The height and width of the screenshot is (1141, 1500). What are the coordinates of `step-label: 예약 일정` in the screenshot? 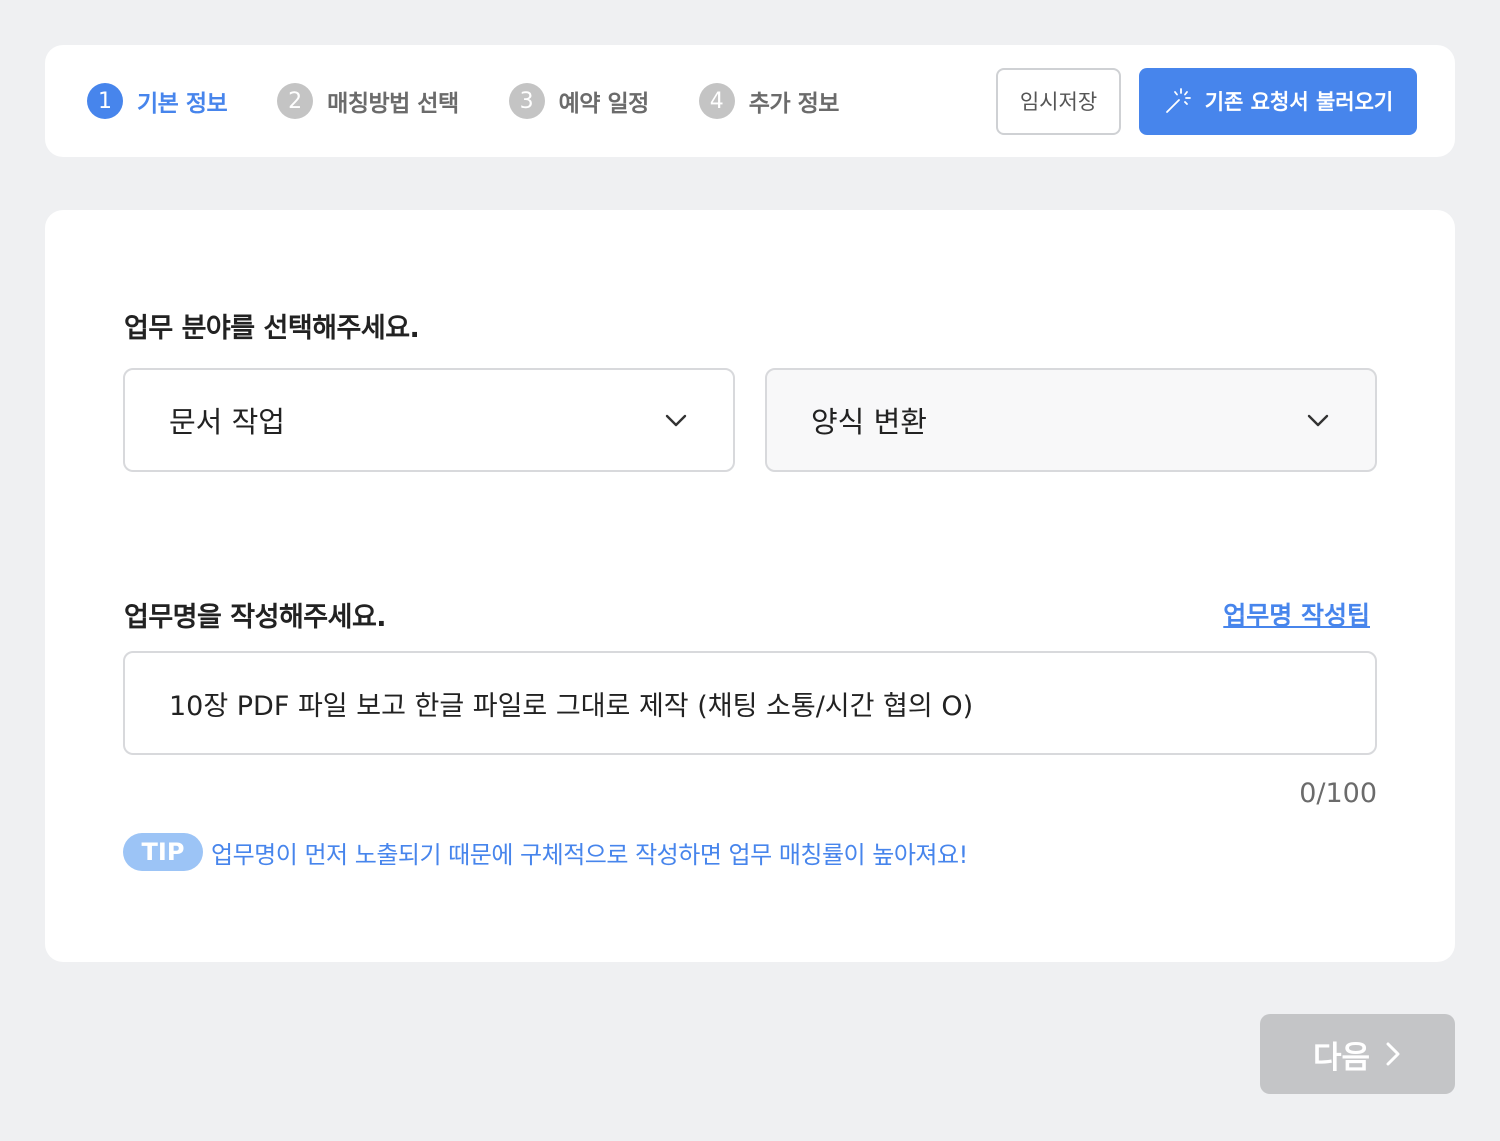 It's located at (604, 104).